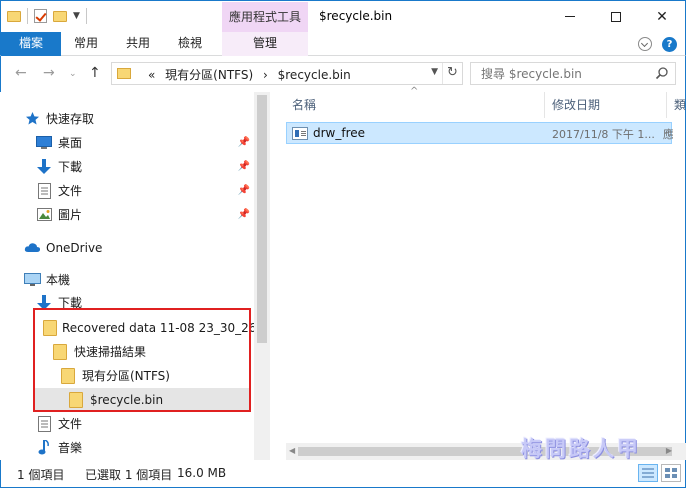 The image size is (686, 488). What do you see at coordinates (127, 118) in the screenshot?
I see `nav-item-quick-access: 快速存取` at bounding box center [127, 118].